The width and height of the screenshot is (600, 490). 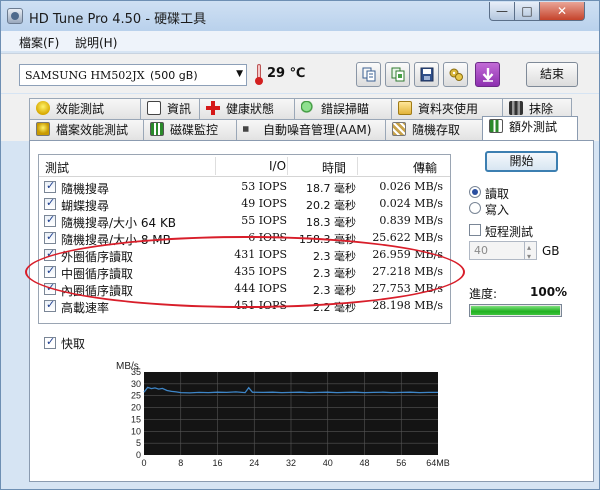 I want to click on save-button, so click(x=426, y=74).